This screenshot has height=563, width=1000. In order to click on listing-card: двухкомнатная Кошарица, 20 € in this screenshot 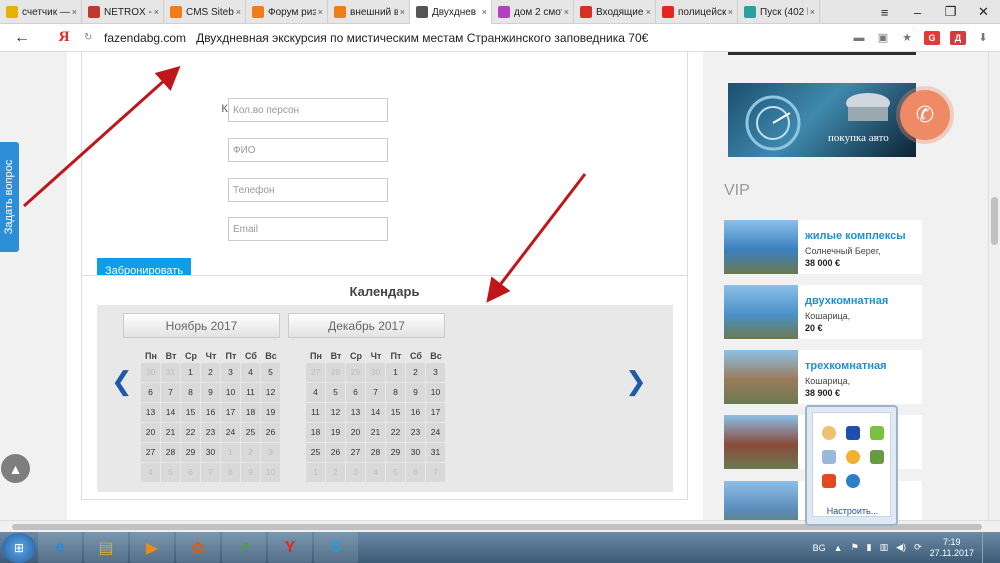, I will do `click(823, 312)`.